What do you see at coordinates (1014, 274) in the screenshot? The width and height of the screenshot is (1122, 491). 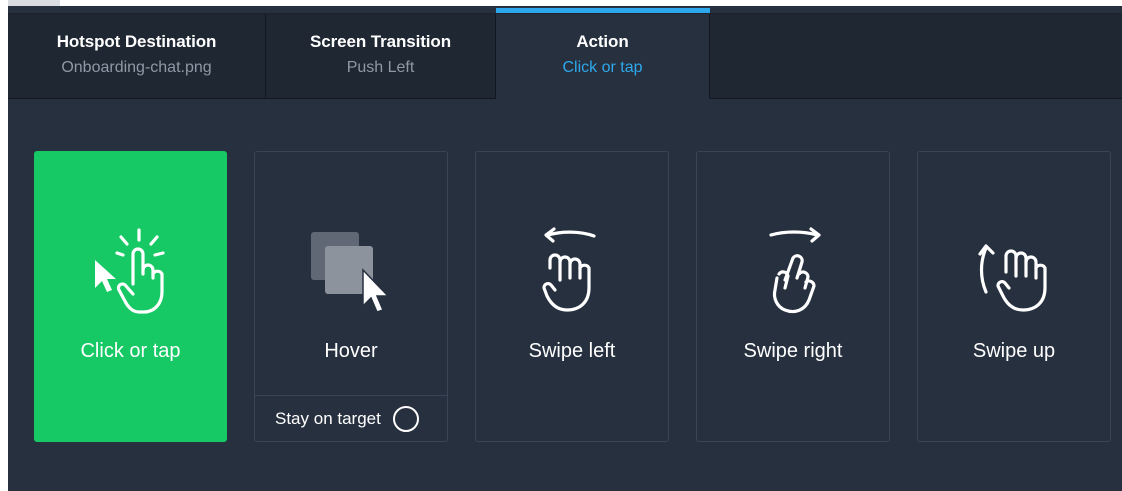 I see `swipe-up-hand-icon` at bounding box center [1014, 274].